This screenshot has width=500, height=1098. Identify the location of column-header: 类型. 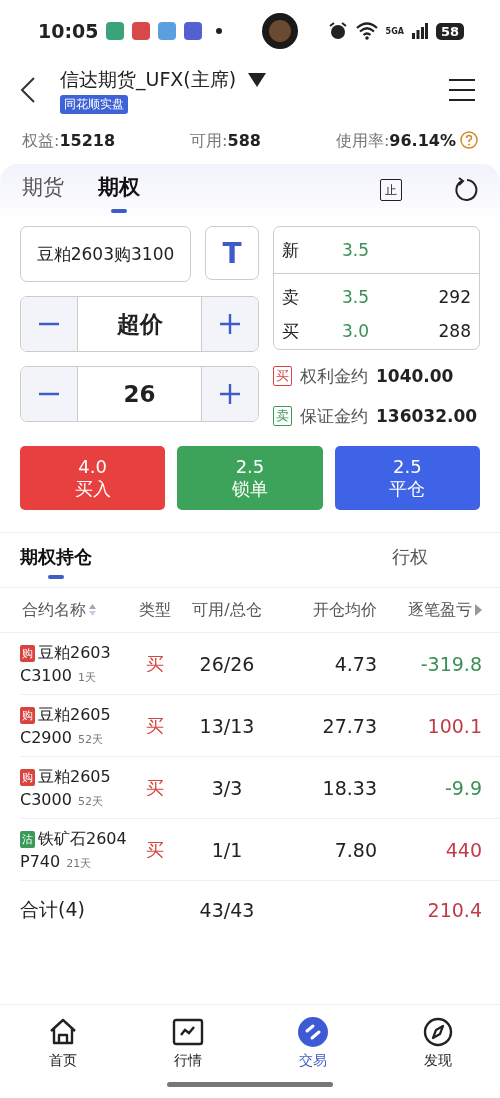
(154, 610).